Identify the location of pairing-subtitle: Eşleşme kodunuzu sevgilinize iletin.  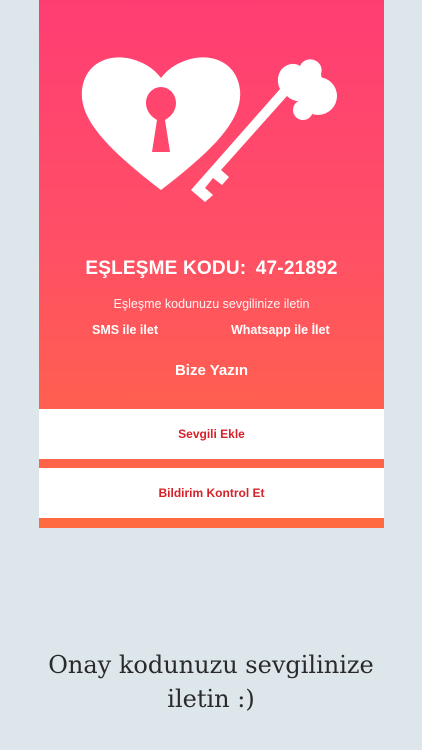
(211, 304).